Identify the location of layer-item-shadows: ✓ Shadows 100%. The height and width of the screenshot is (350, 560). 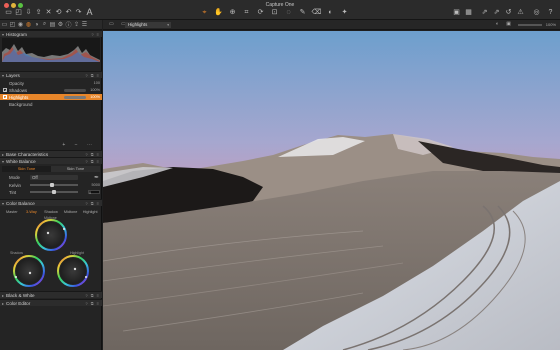
(51, 90).